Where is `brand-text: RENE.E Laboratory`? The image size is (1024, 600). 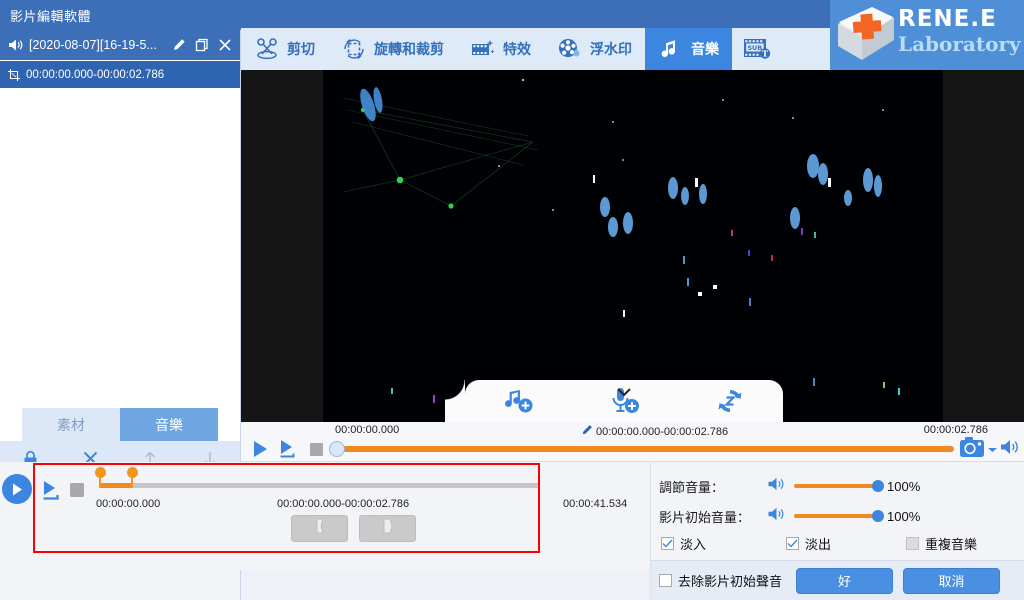
brand-text: RENE.E Laboratory is located at coordinates (959, 31).